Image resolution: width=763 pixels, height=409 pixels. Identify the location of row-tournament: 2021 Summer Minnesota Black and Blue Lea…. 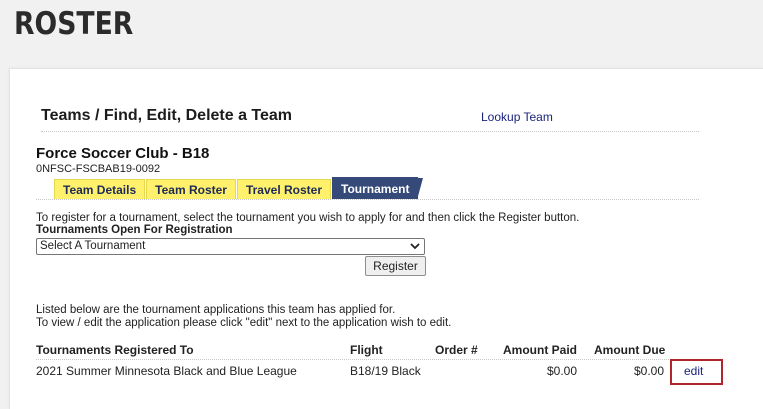
(166, 371).